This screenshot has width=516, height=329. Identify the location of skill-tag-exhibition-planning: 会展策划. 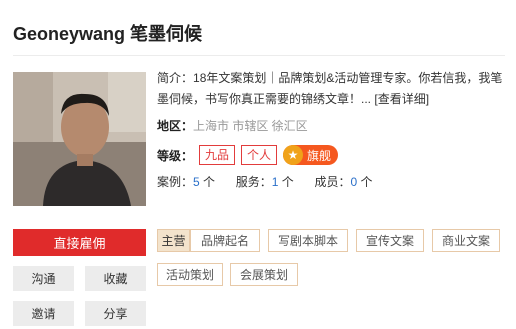
(264, 274).